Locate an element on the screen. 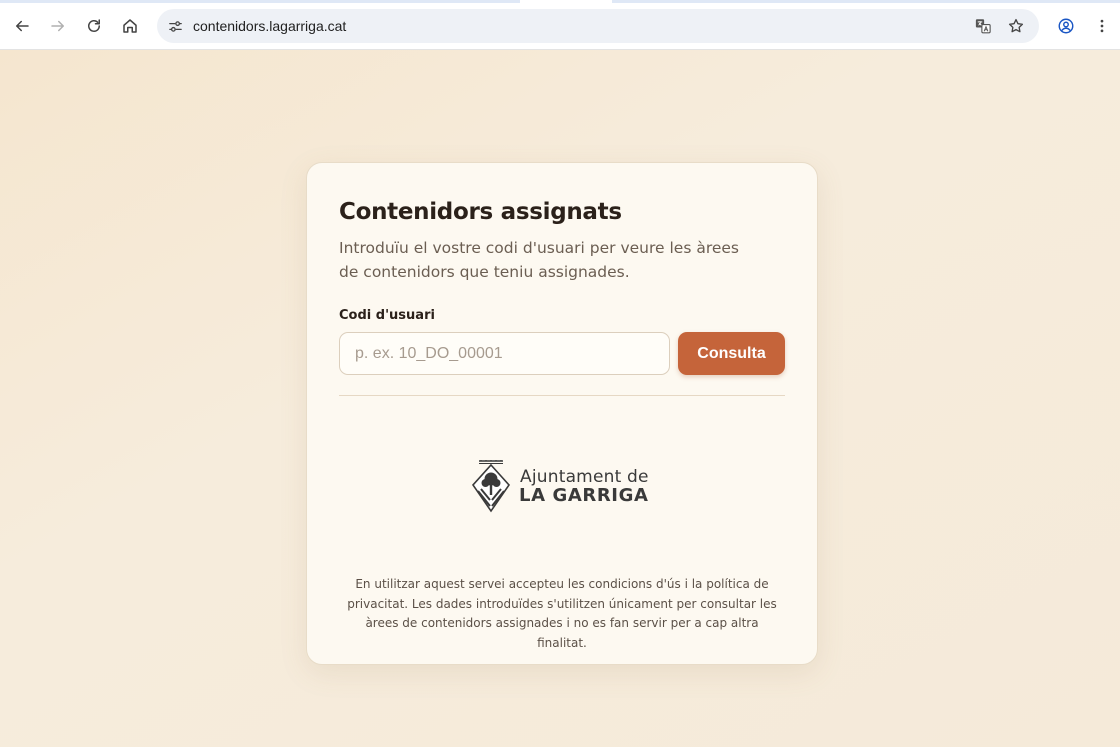 The image size is (1120, 747). arrow-right-icon is located at coordinates (57, 26).